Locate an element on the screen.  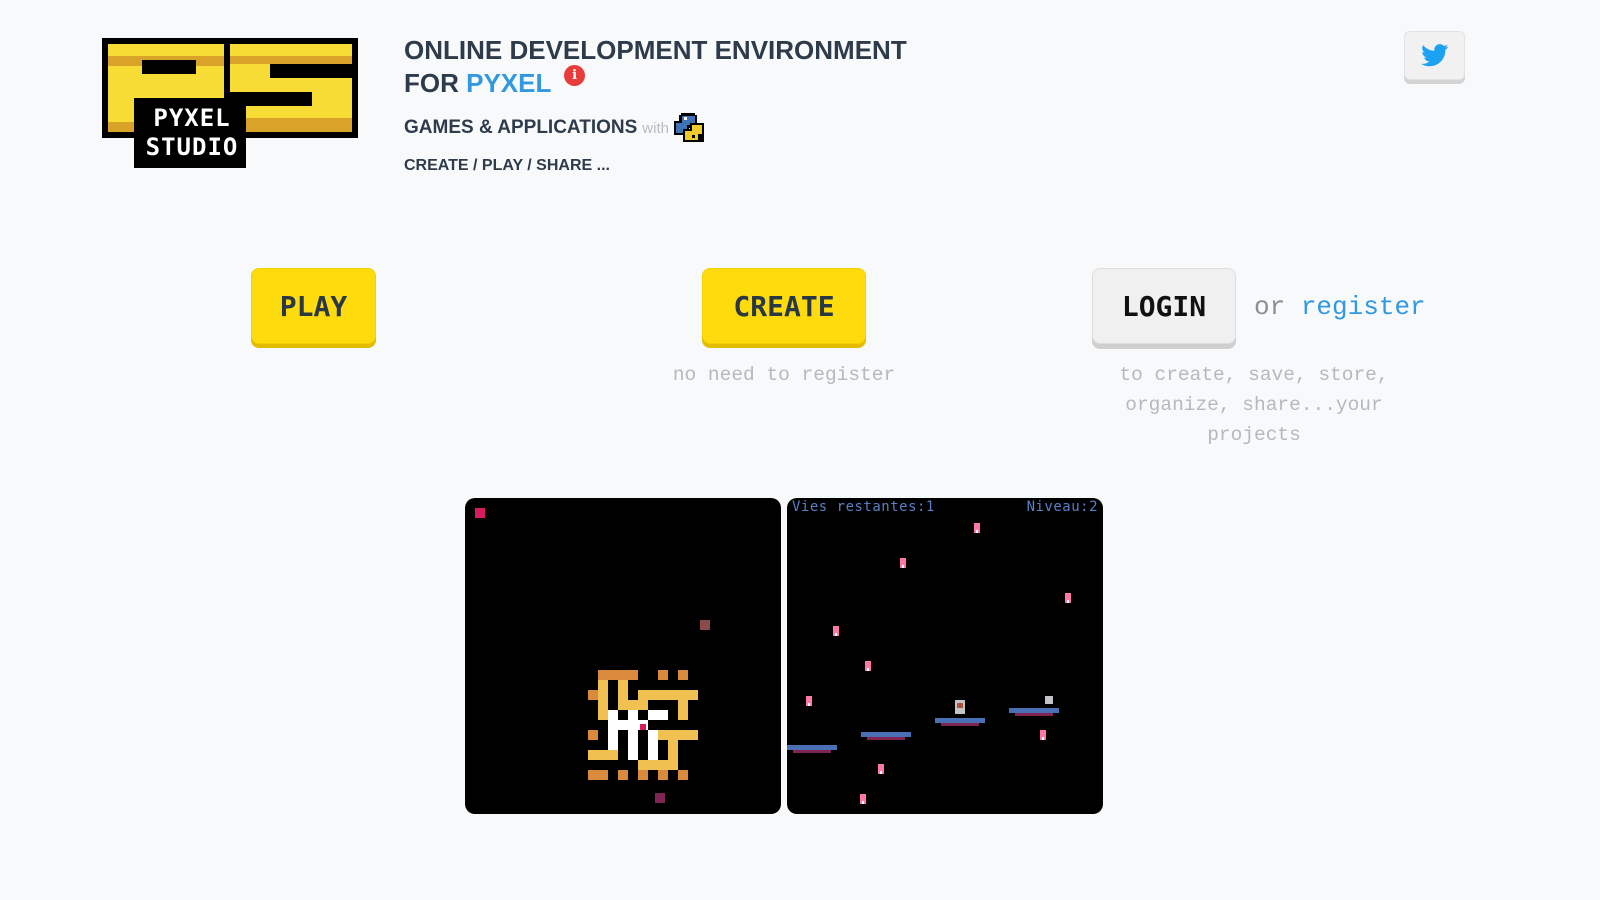
platform-game-thumbnail: Vies restantes:1 Niveau:2 is located at coordinates (945, 656).